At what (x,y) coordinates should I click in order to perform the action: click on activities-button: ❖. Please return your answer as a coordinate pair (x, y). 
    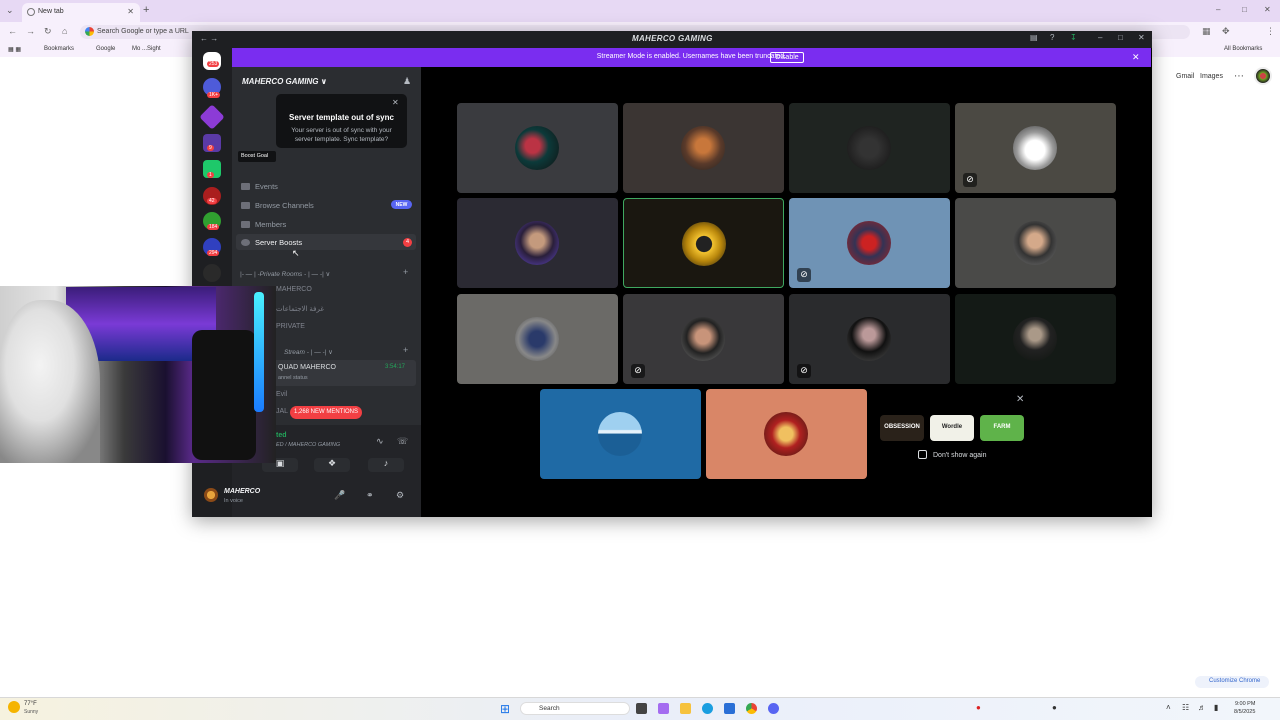
    Looking at the image, I should click on (332, 465).